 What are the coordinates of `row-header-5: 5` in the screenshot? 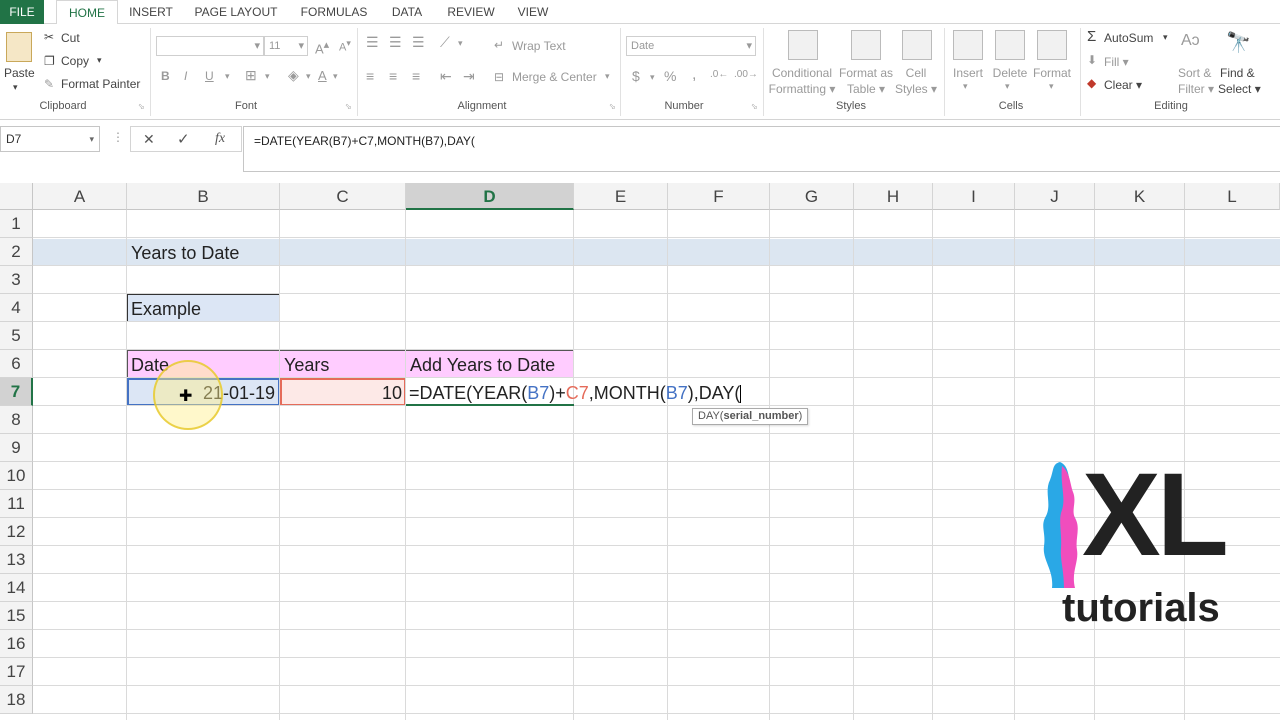 It's located at (16, 336).